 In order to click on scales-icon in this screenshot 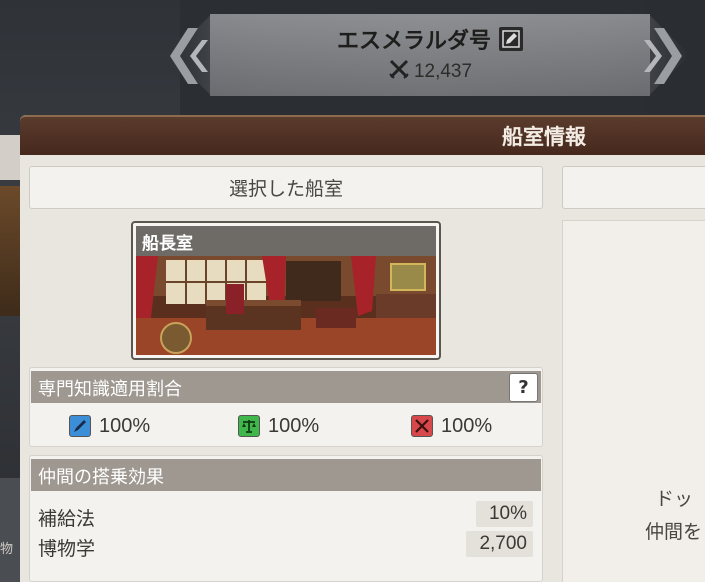, I will do `click(249, 426)`.